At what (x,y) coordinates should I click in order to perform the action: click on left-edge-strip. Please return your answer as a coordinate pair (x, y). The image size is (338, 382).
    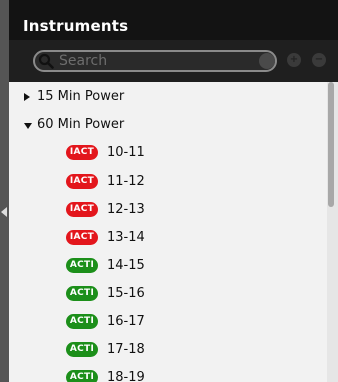
    Looking at the image, I should click on (4, 191).